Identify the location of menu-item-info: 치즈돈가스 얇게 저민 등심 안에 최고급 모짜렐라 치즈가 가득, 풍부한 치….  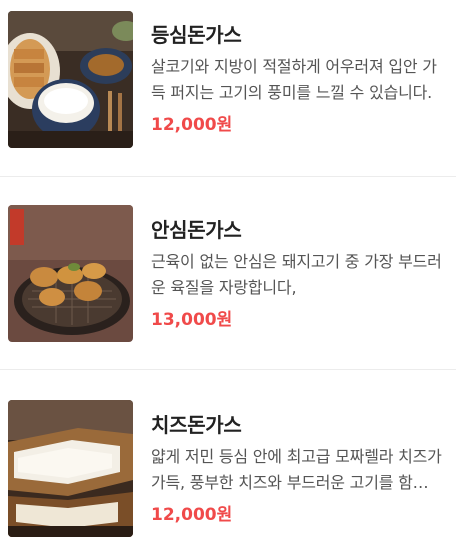
(296, 469).